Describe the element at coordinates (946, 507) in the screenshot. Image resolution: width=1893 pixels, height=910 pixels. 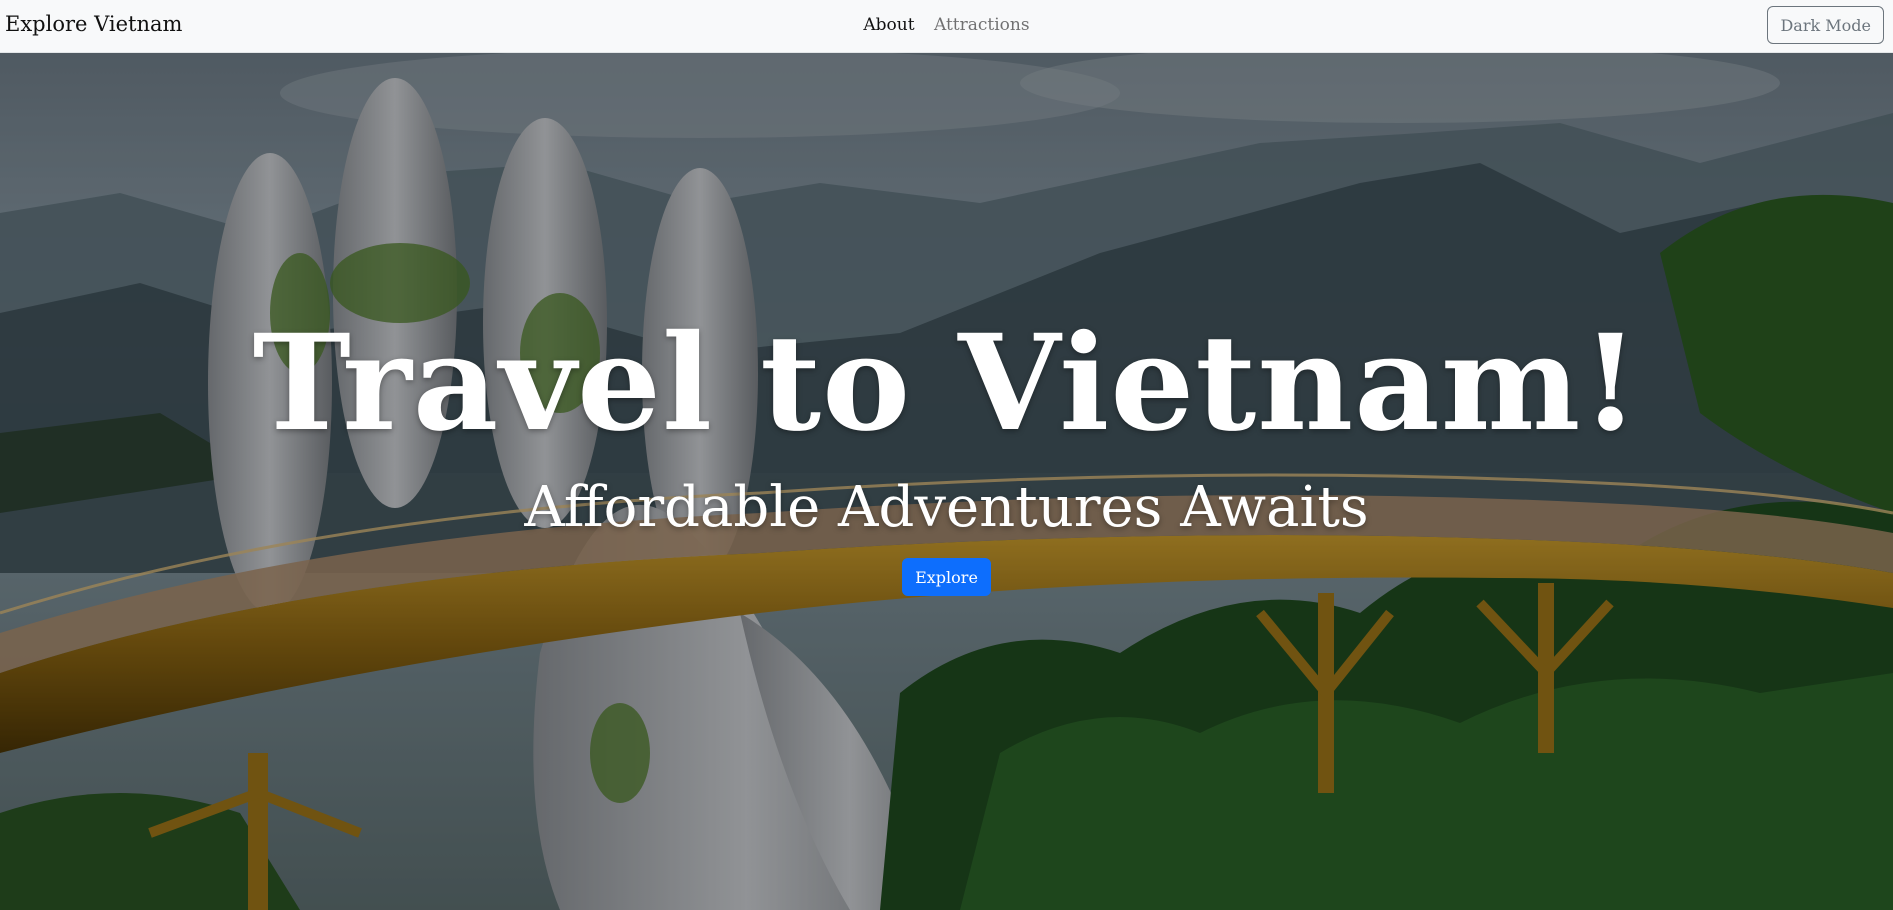
I see `hero-subtitle: Affordable Adventures Awaits` at that location.